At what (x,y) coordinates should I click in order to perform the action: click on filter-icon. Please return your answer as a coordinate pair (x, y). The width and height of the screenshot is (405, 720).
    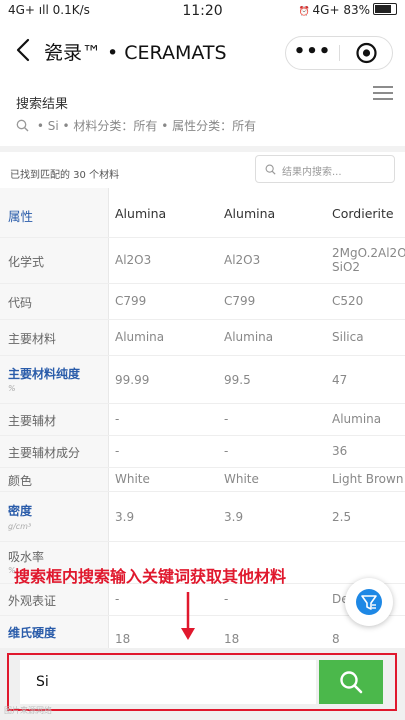
    Looking at the image, I should click on (369, 602).